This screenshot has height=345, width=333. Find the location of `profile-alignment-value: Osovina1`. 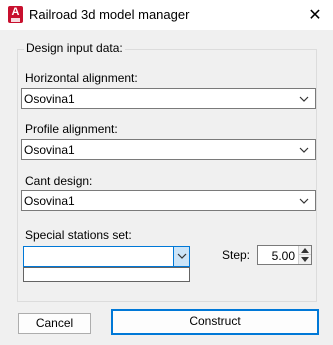

profile-alignment-value: Osovina1 is located at coordinates (49, 150).